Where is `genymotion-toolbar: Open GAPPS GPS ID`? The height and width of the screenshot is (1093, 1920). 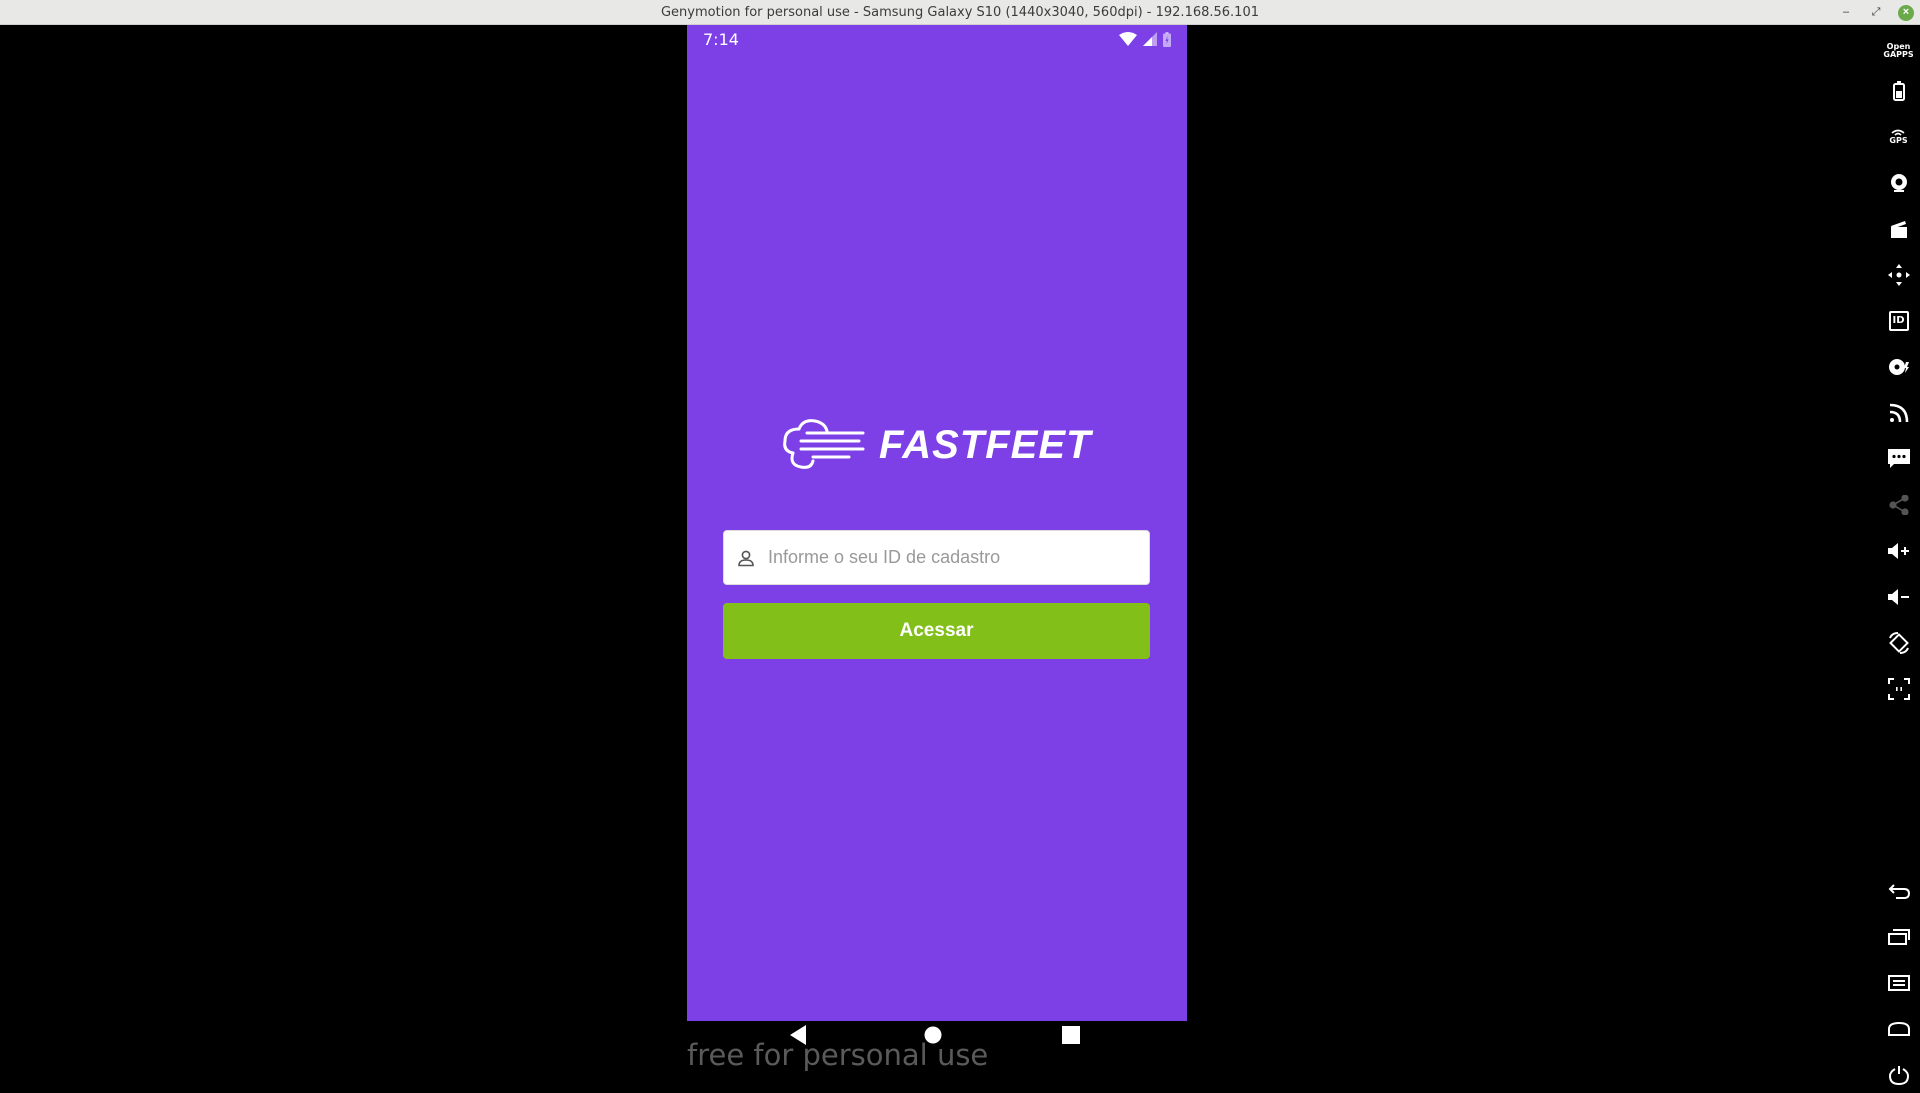
genymotion-toolbar: Open GAPPS GPS ID is located at coordinates (1898, 555).